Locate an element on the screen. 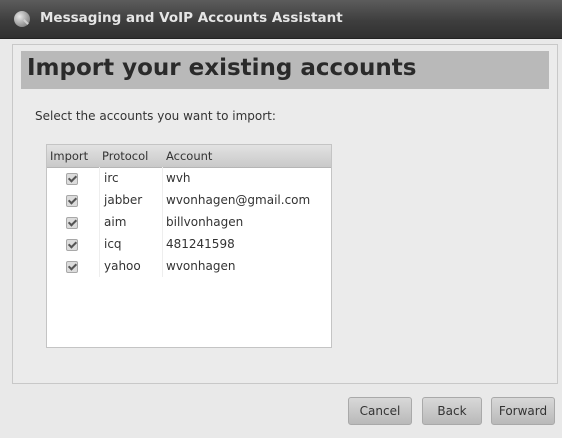  title-bar: Messaging and VoIP Accounts Assistant is located at coordinates (281, 19).